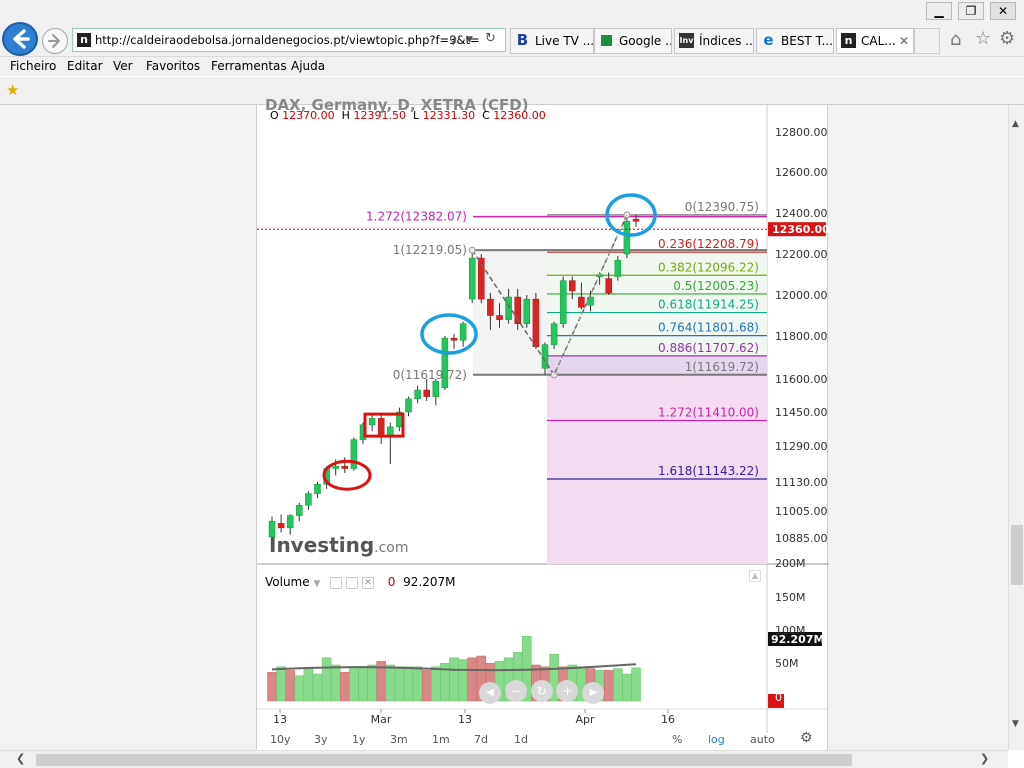 The image size is (1024, 768). What do you see at coordinates (801, 538) in the screenshot?
I see `price-axis-label: 10885.00` at bounding box center [801, 538].